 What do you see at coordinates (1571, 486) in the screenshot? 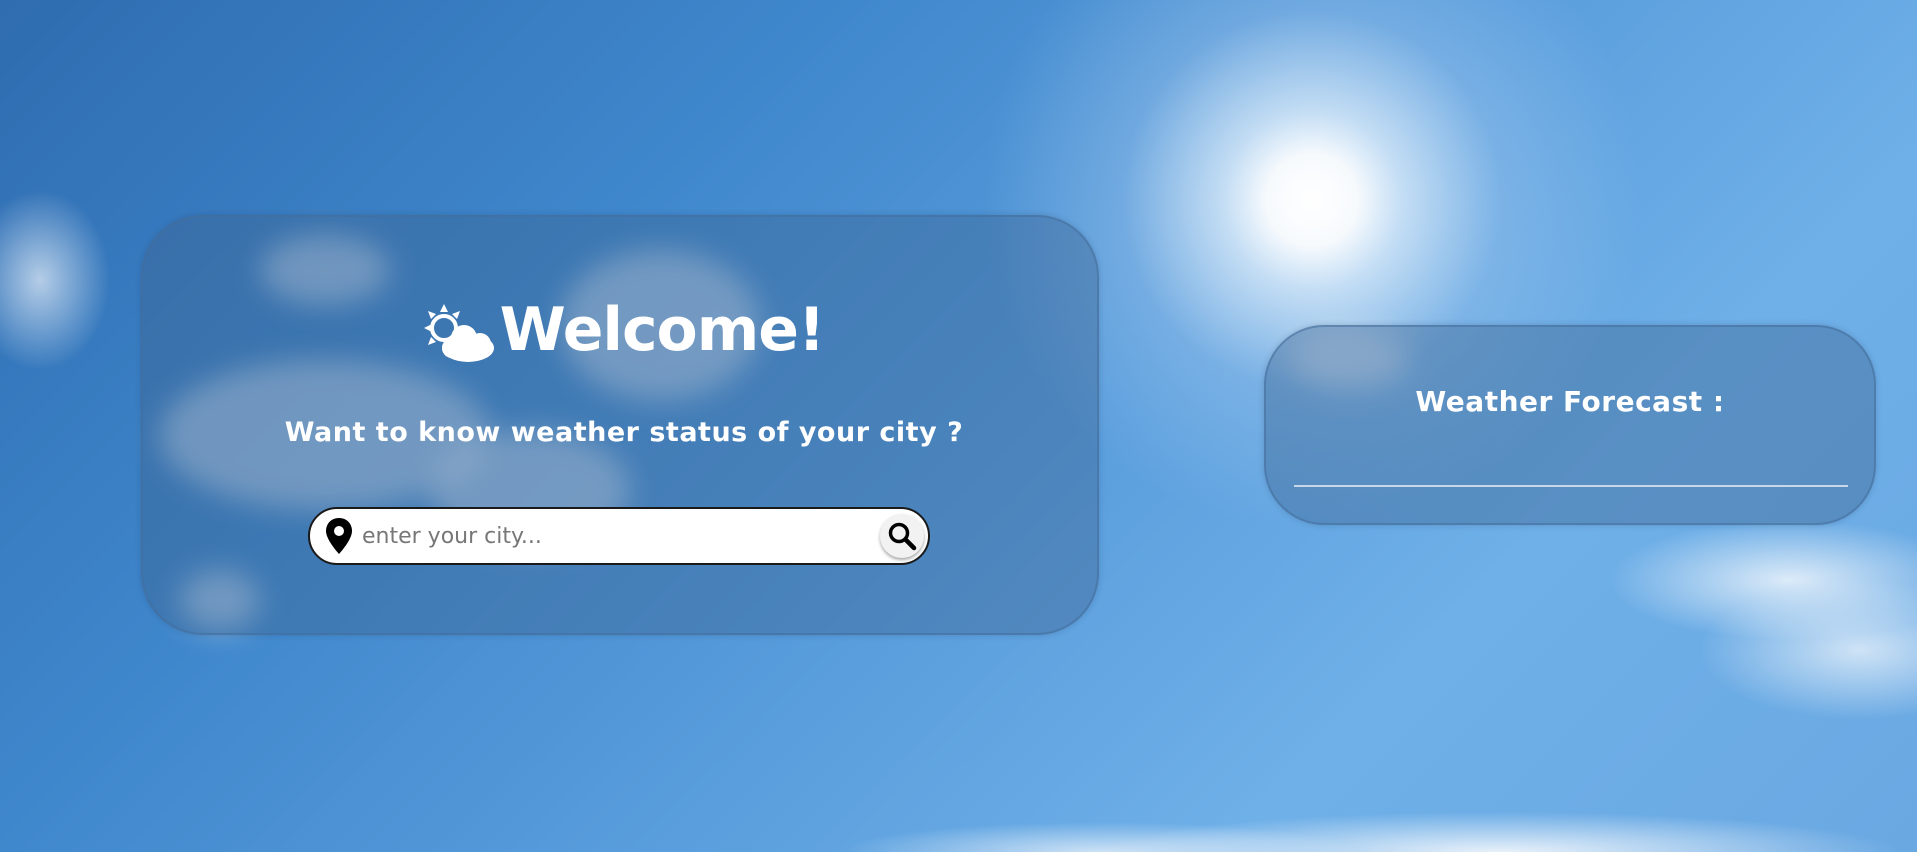
I see `forecast-divider` at bounding box center [1571, 486].